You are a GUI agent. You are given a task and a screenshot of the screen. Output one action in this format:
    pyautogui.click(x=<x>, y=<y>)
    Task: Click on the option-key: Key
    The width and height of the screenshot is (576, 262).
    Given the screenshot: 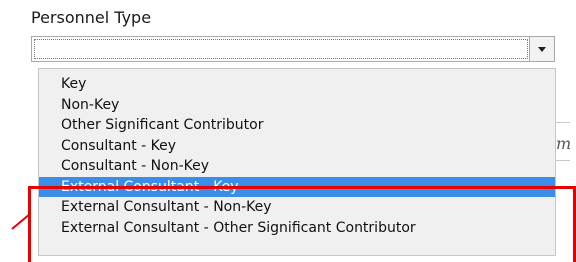 What is the action you would take?
    pyautogui.click(x=297, y=84)
    